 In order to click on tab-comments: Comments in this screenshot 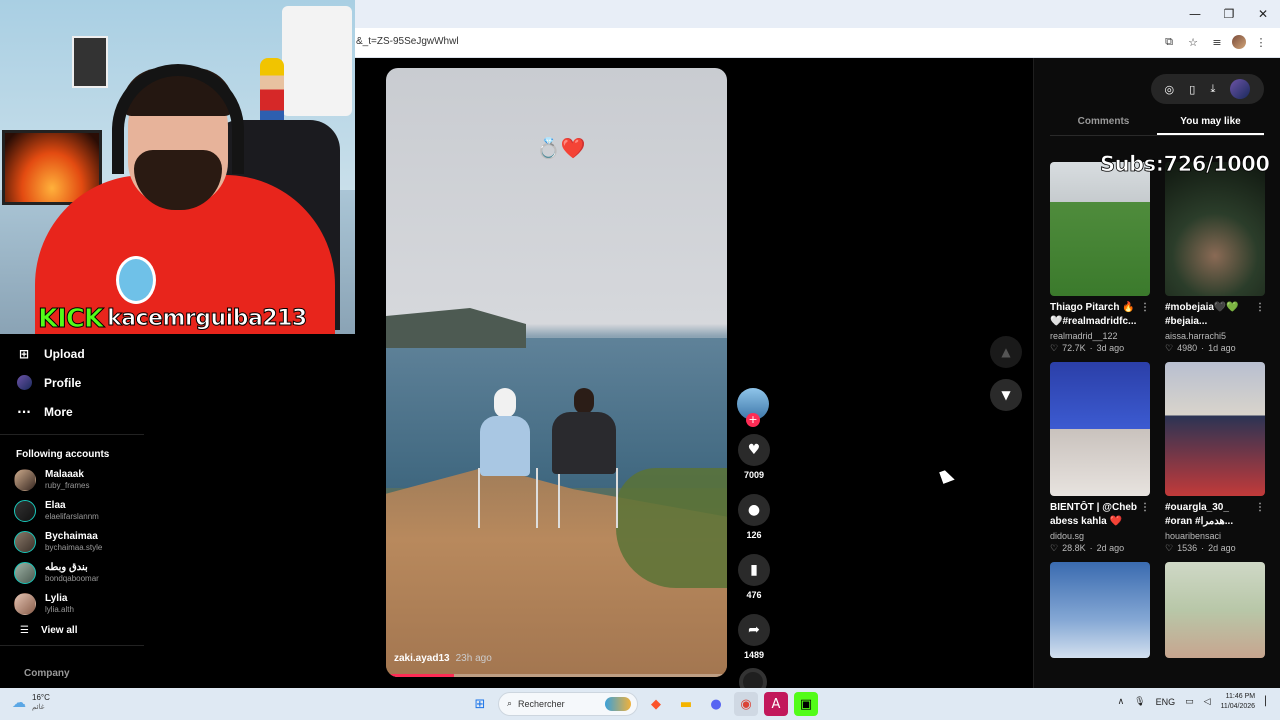, I will do `click(1103, 122)`.